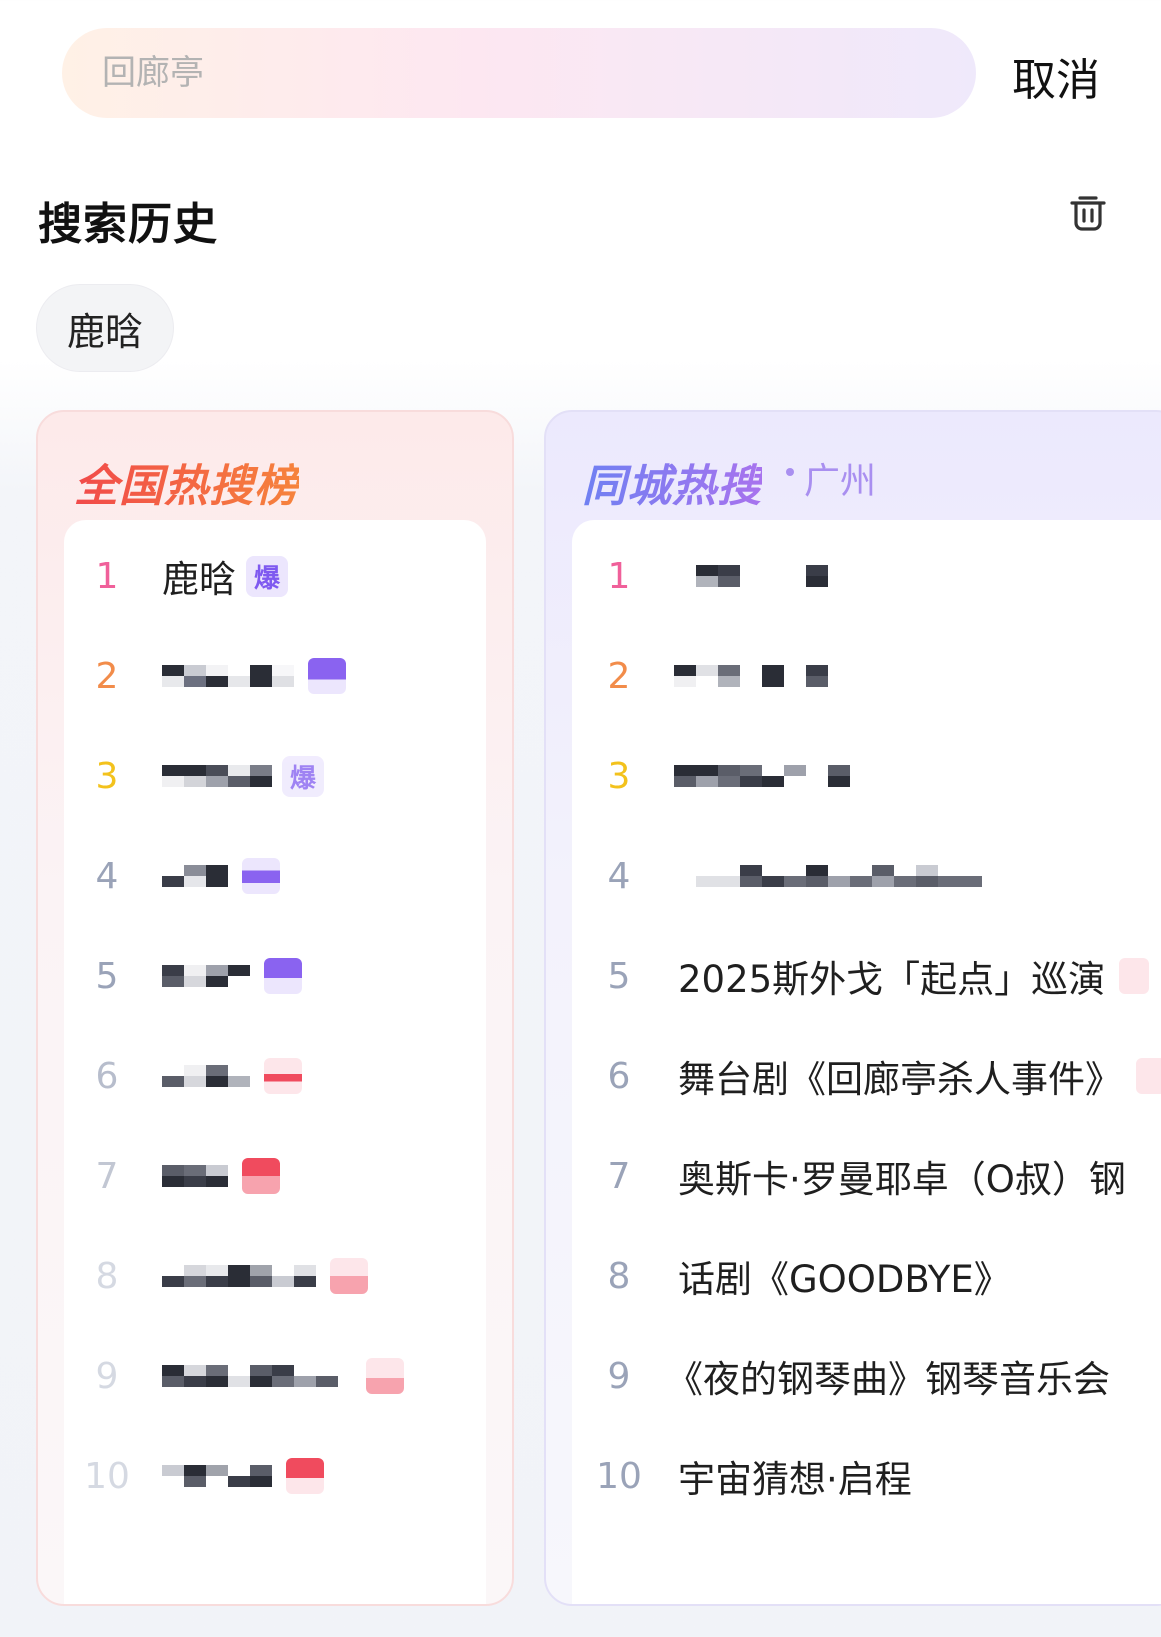  I want to click on city-row-10: 10 宇宙猜想·启程, so click(866, 1476).